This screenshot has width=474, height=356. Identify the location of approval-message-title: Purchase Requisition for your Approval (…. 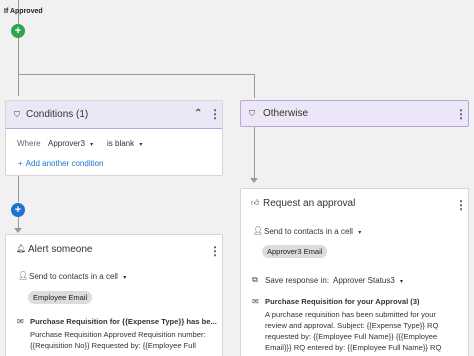
(342, 301).